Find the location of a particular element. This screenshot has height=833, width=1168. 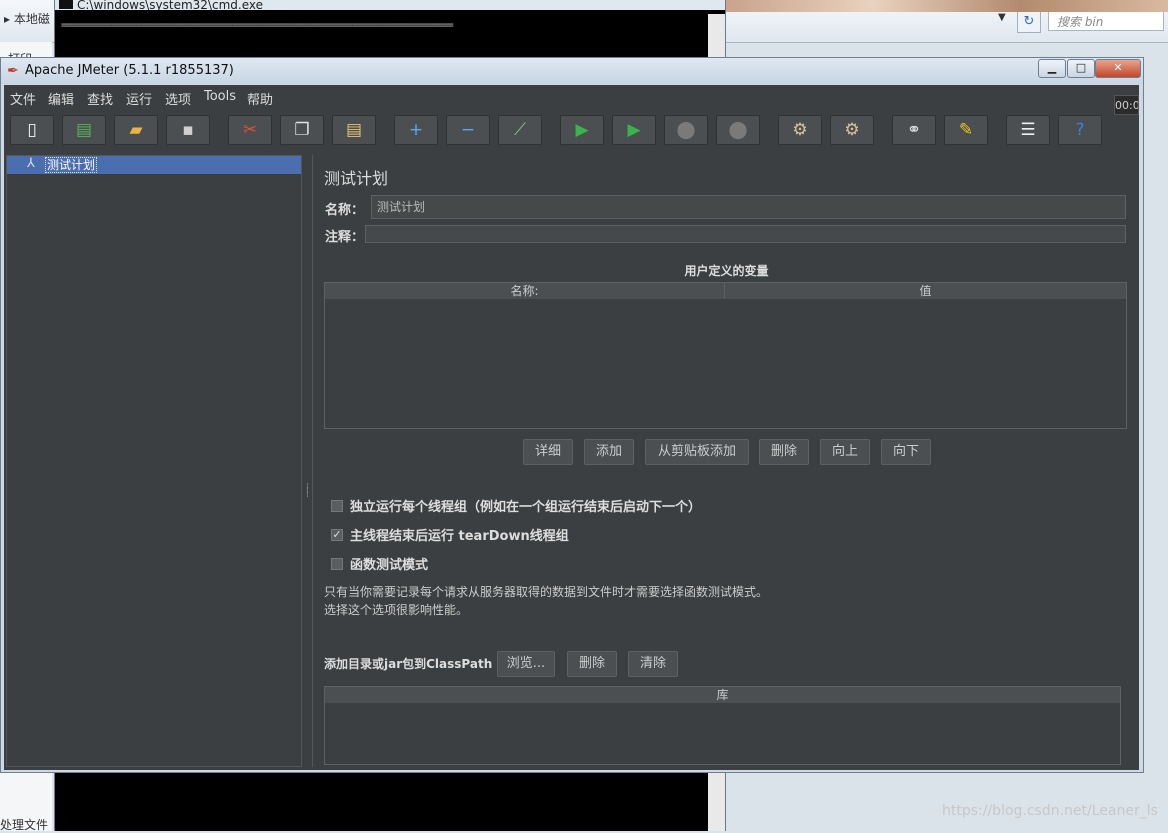

save-icon: ▪ is located at coordinates (188, 130).